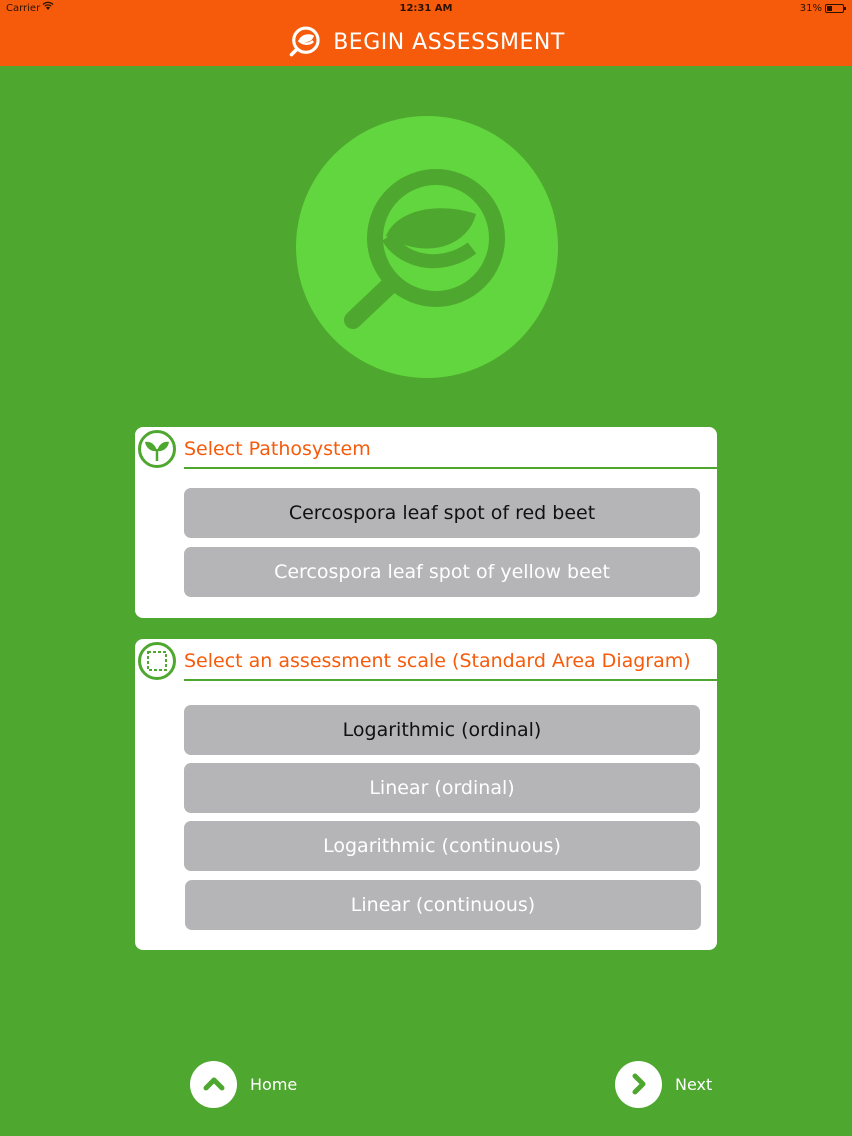 The height and width of the screenshot is (1136, 852). I want to click on battery-percent: 31%, so click(810, 8).